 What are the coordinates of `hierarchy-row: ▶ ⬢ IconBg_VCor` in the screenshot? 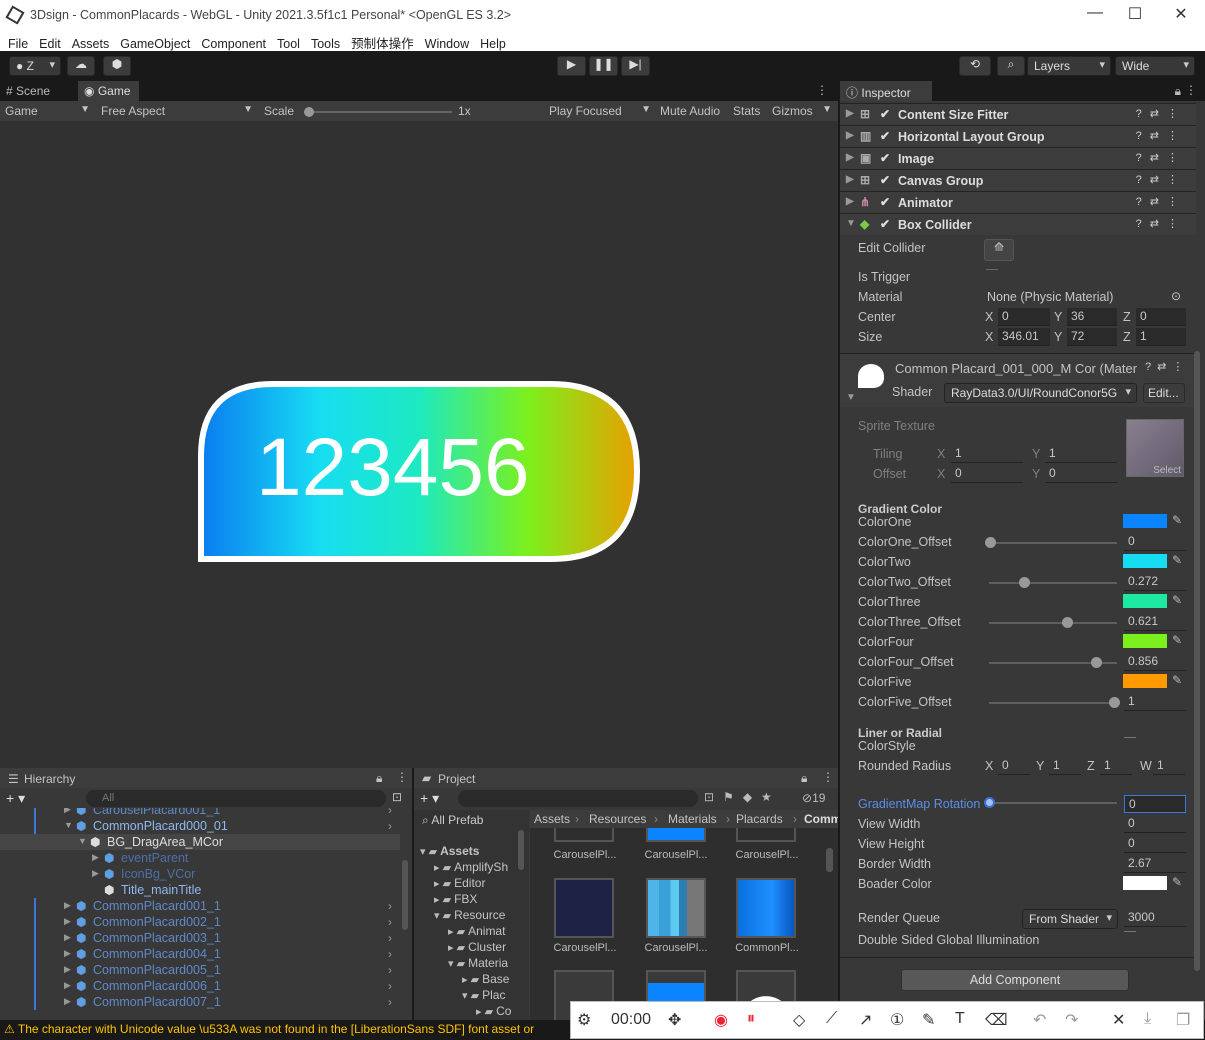 It's located at (200, 874).